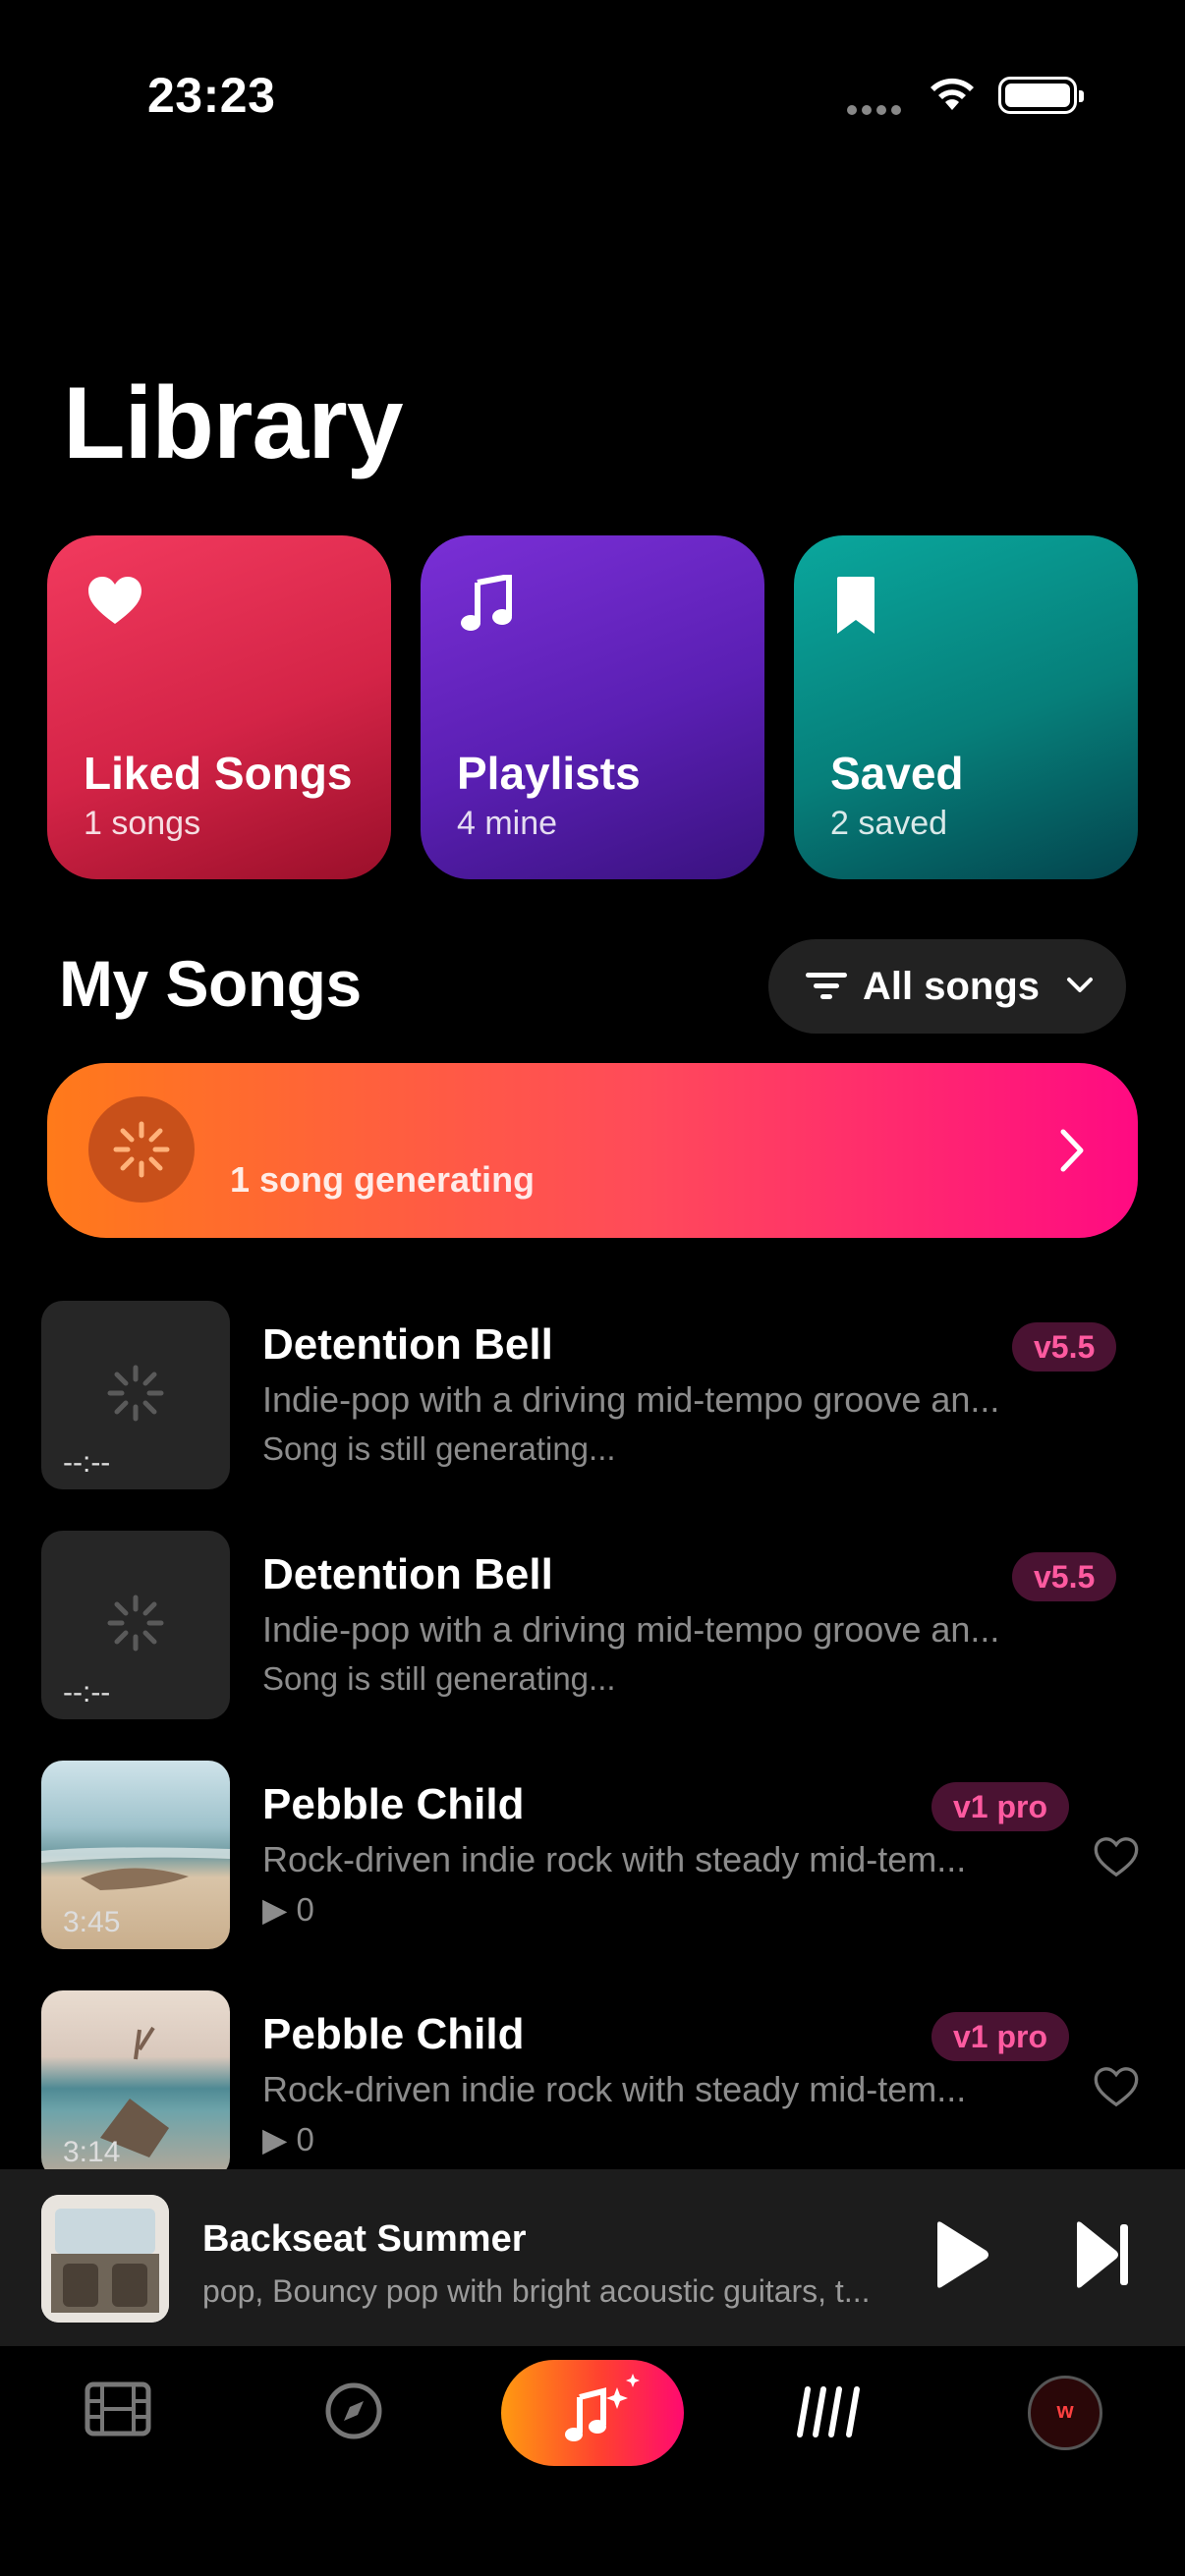  I want to click on generating-text: 1 song generating, so click(383, 1179).